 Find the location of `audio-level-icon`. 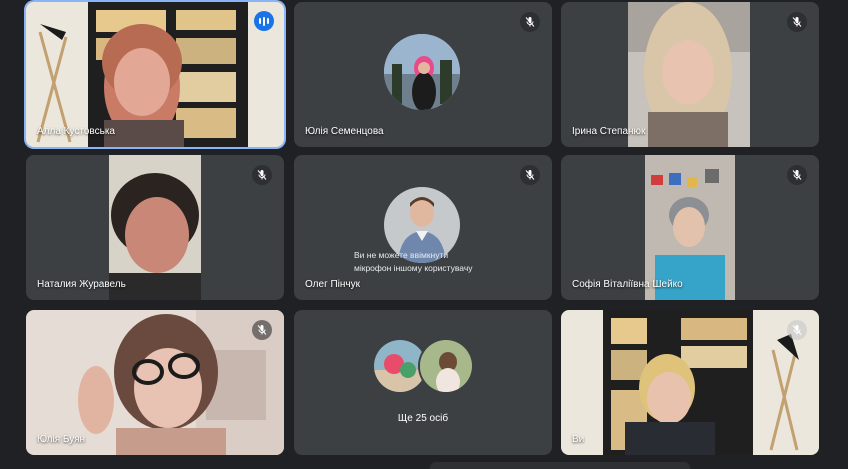

audio-level-icon is located at coordinates (264, 21).